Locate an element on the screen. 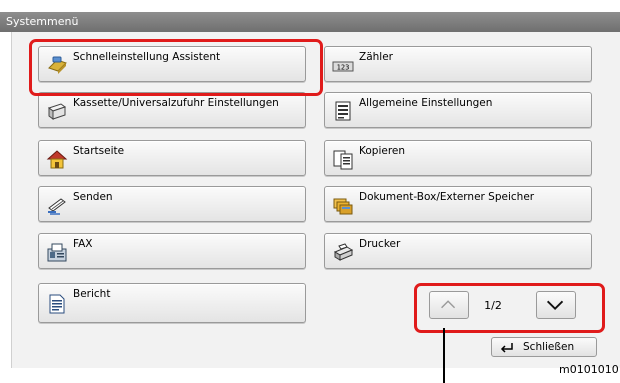  copy-icon is located at coordinates (343, 160).